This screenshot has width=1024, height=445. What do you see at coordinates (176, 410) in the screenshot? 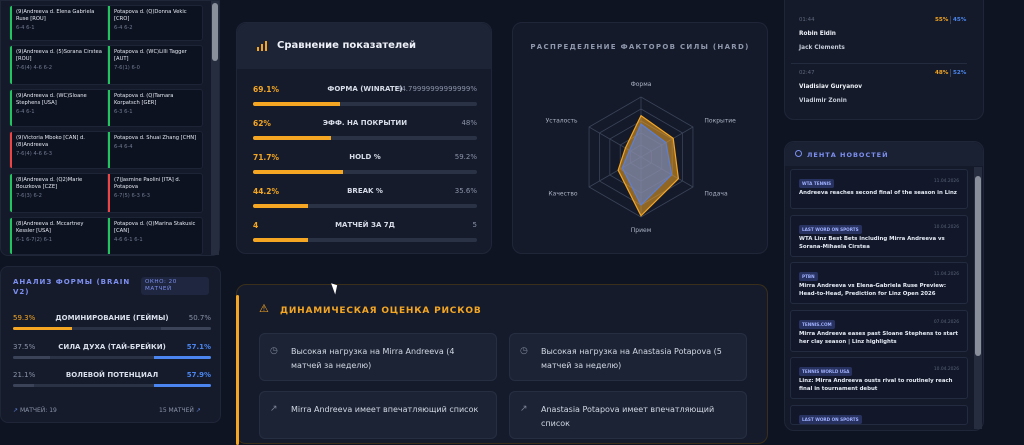
I see `footer-right-text: 15 МАТЧЕЙ` at bounding box center [176, 410].